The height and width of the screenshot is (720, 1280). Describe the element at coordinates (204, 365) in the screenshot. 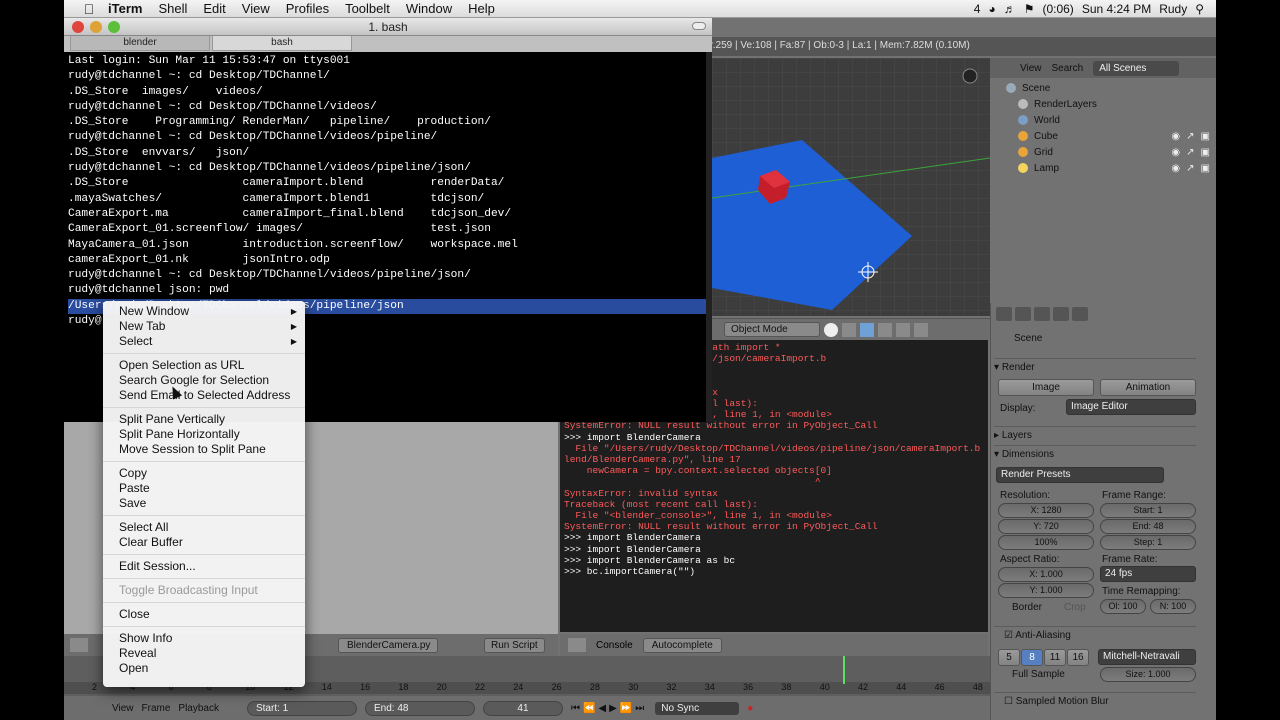

I see `menu-item-open-selection-as-url: Open Selection as URL` at that location.